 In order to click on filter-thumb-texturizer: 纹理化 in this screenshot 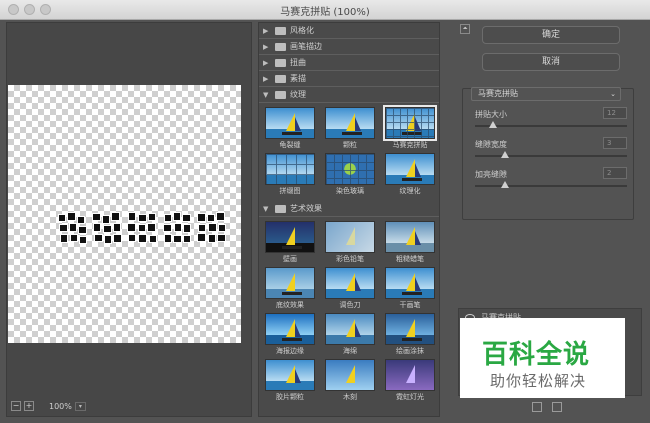, I will do `click(410, 175)`.